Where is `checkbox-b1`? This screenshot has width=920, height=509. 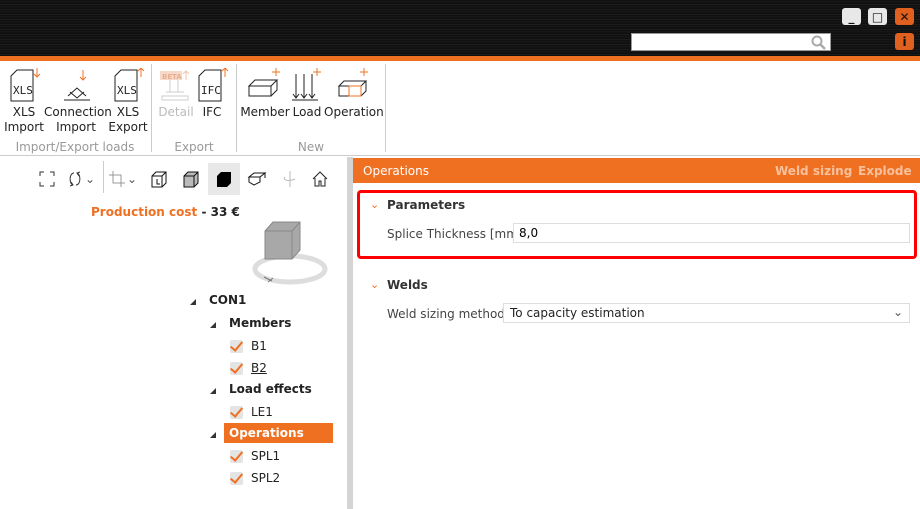
checkbox-b1 is located at coordinates (236, 346).